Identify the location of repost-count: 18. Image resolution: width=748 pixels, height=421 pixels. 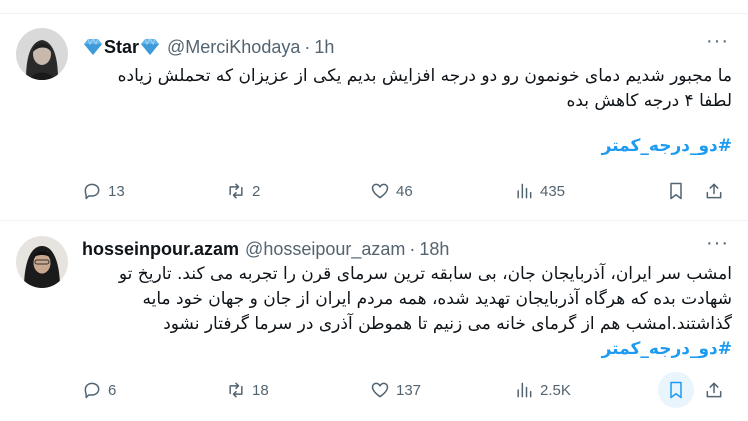
(260, 390).